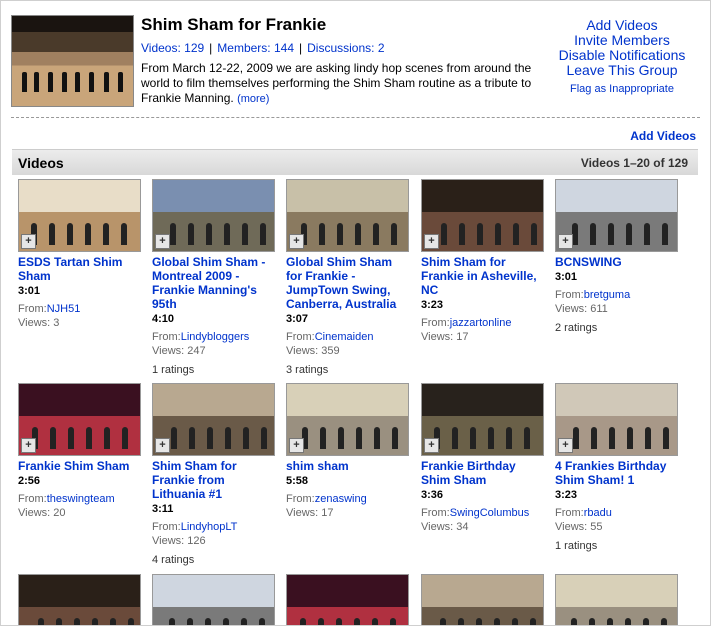 The height and width of the screenshot is (626, 711). I want to click on uploader-link: zenaswing, so click(341, 499).